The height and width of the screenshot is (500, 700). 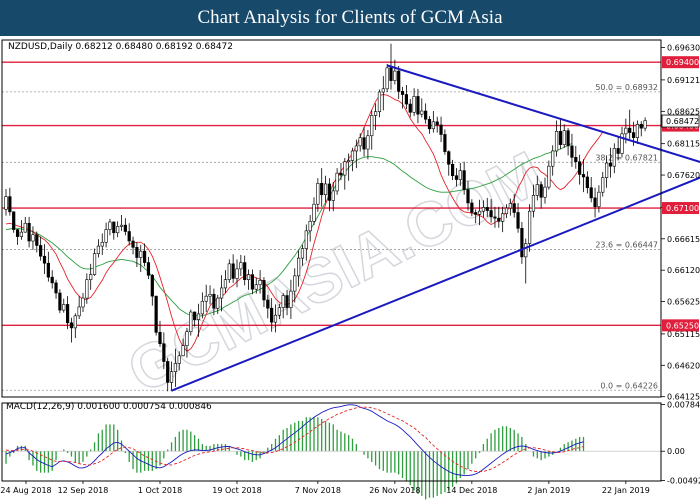 I want to click on x-tick-label: 7 Nov 2018, so click(x=318, y=490).